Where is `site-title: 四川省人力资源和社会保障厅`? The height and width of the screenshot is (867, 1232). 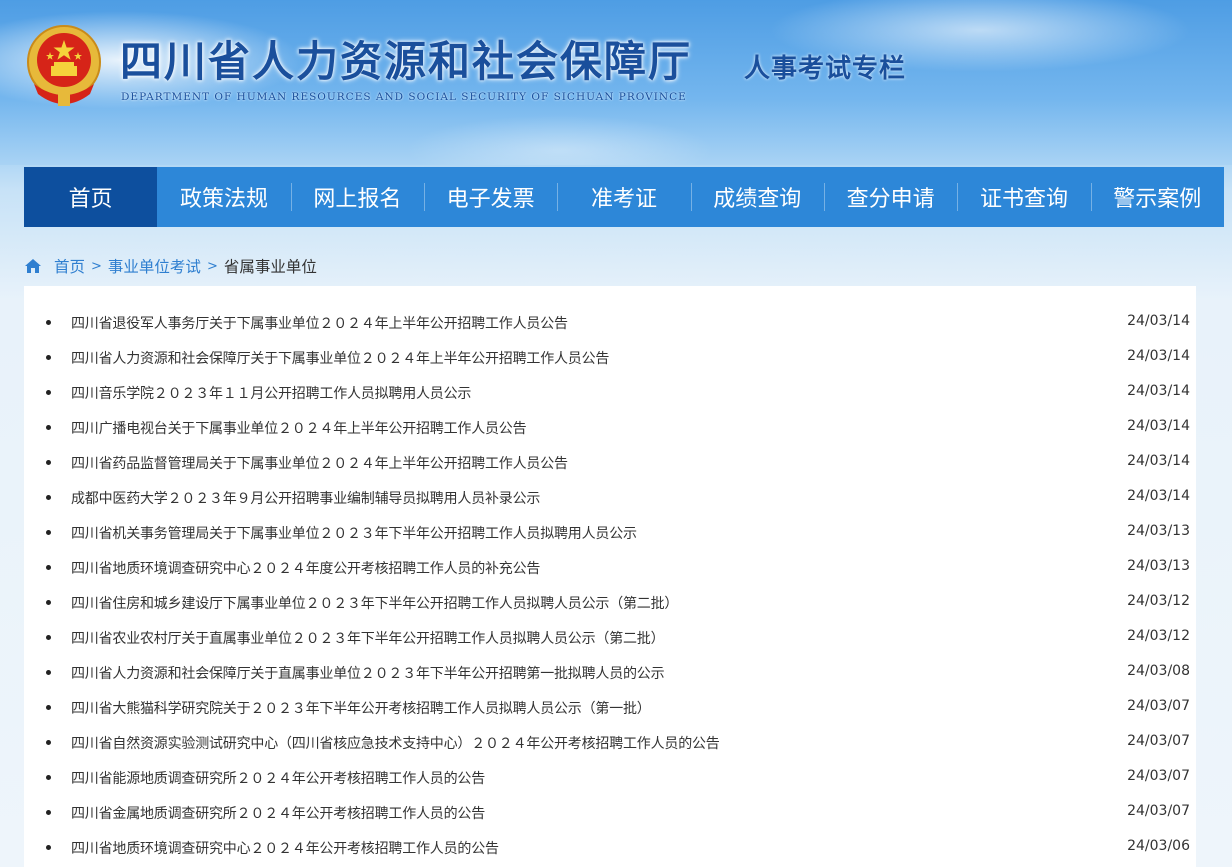 site-title: 四川省人力资源和社会保障厅 is located at coordinates (406, 61).